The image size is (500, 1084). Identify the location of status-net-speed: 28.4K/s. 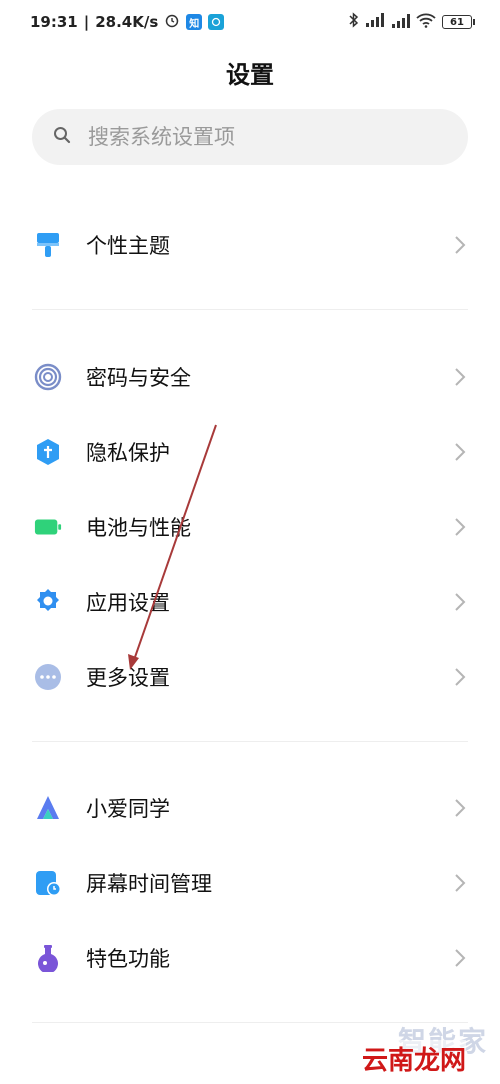
(127, 22).